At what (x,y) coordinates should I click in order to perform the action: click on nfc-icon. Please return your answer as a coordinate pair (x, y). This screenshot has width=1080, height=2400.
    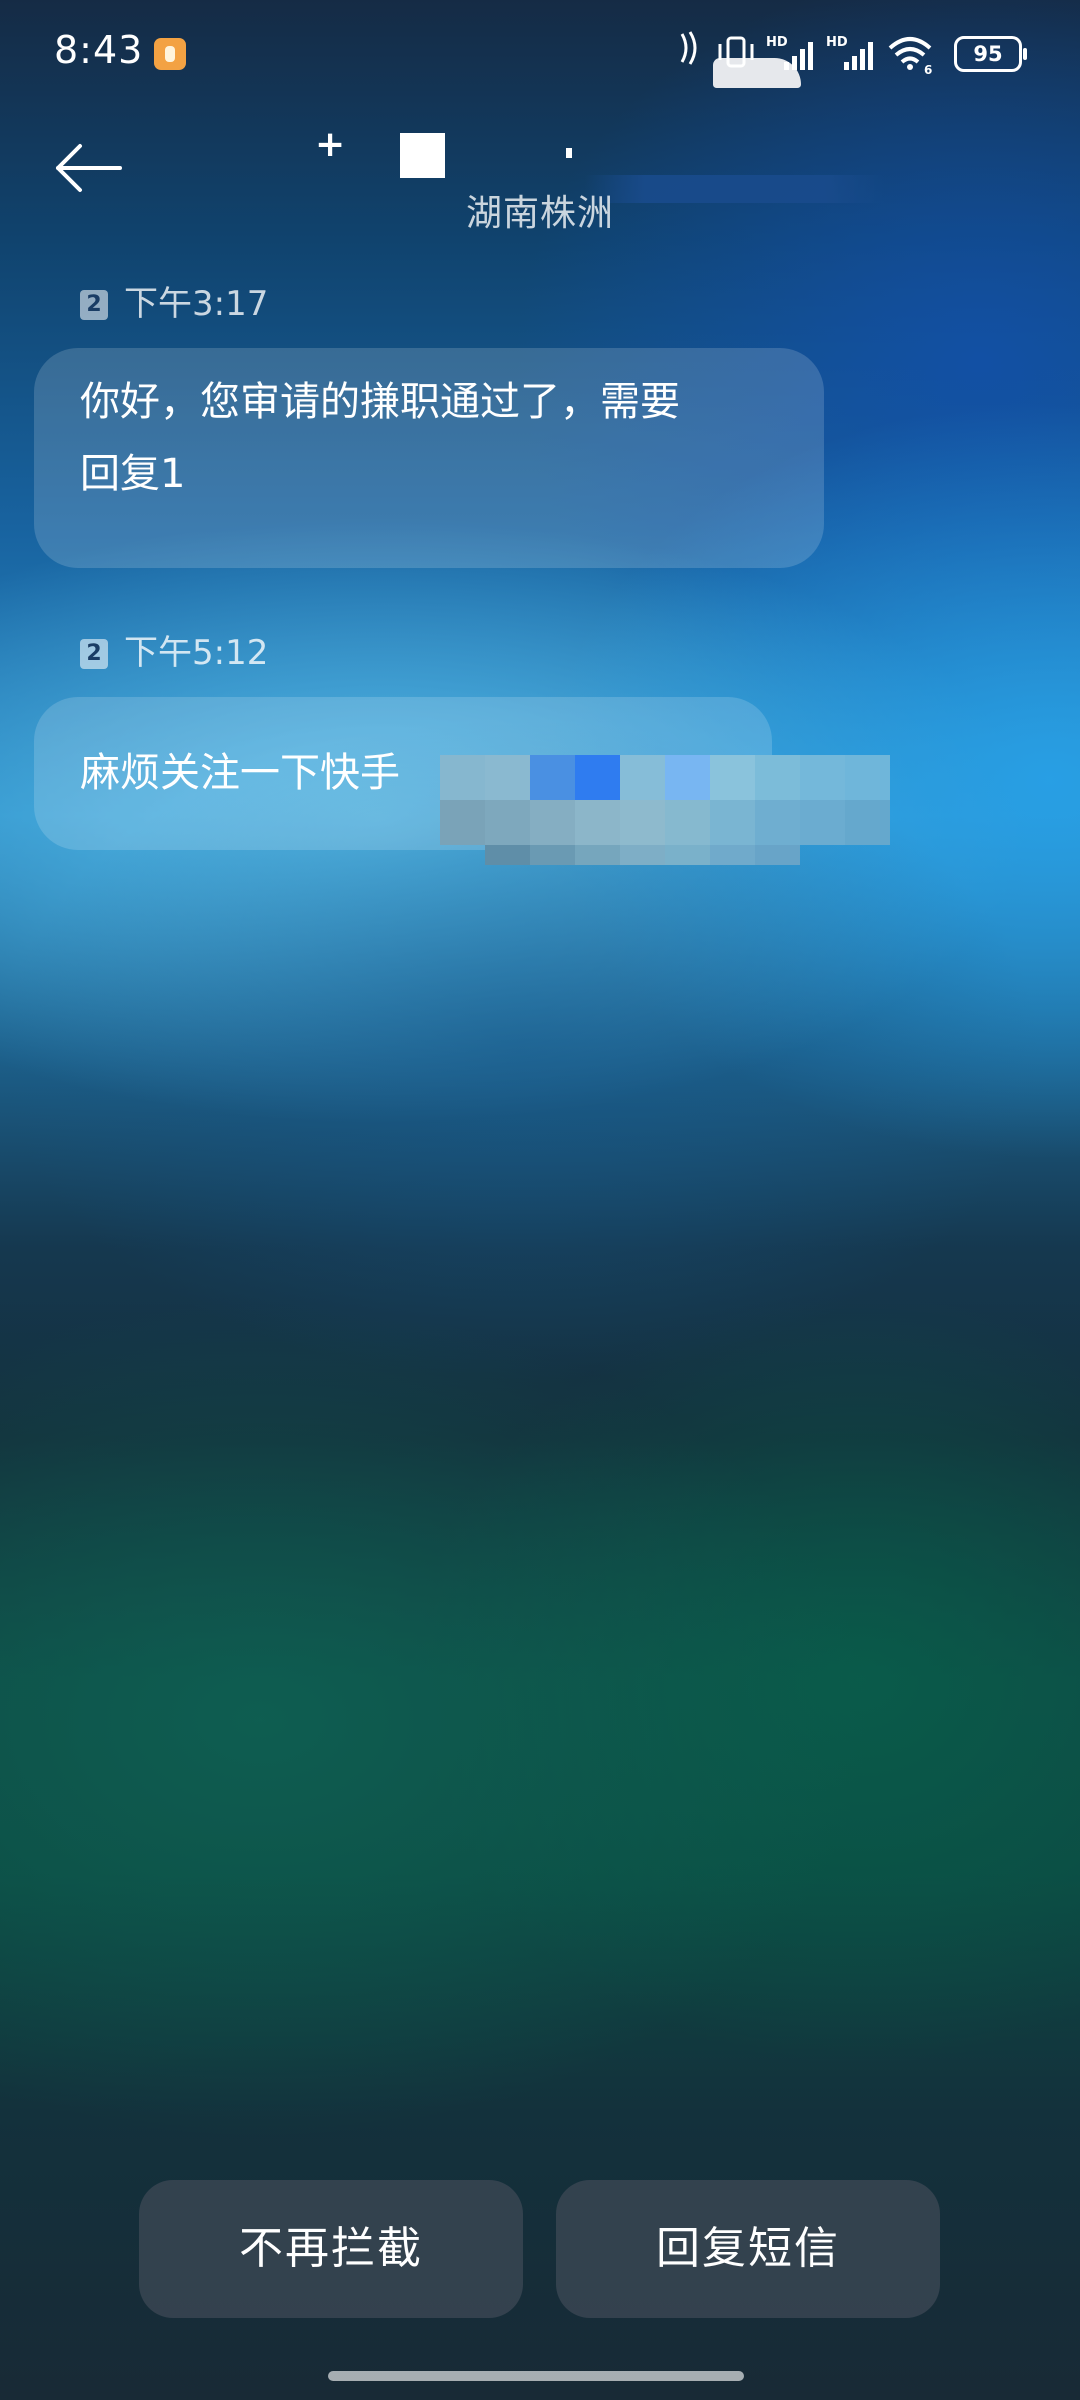
    Looking at the image, I should click on (688, 48).